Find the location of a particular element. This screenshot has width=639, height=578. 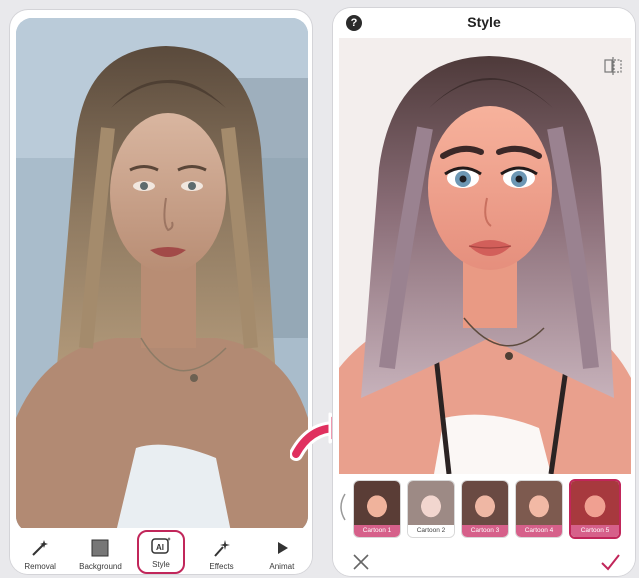

toolbar-label-effects: Effects is located at coordinates (221, 566).